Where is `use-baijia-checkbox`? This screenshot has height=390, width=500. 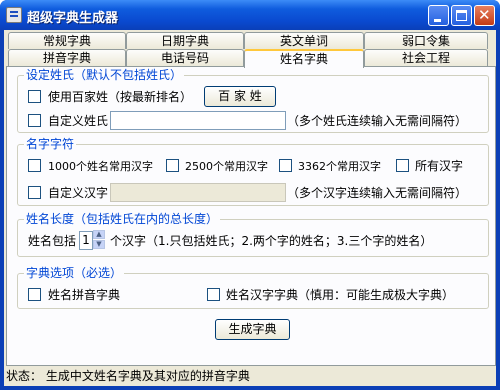 use-baijia-checkbox is located at coordinates (34, 96).